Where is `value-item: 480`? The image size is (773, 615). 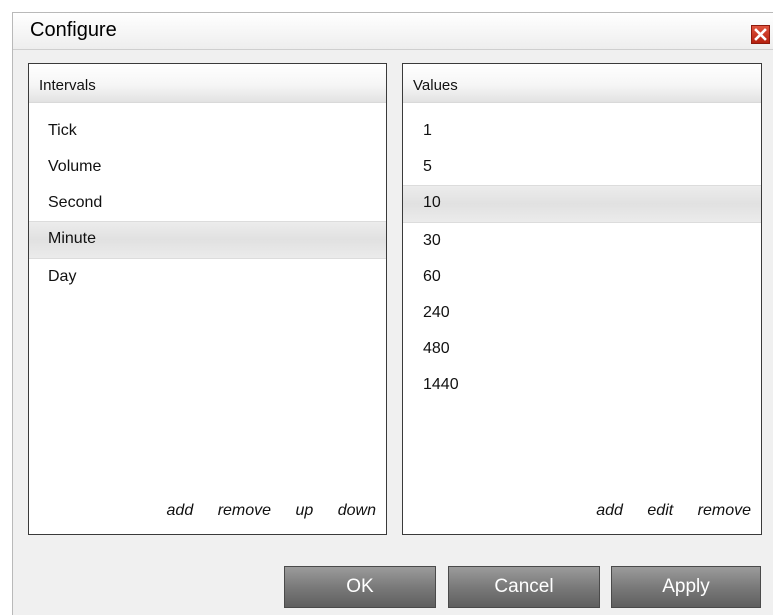 value-item: 480 is located at coordinates (582, 349).